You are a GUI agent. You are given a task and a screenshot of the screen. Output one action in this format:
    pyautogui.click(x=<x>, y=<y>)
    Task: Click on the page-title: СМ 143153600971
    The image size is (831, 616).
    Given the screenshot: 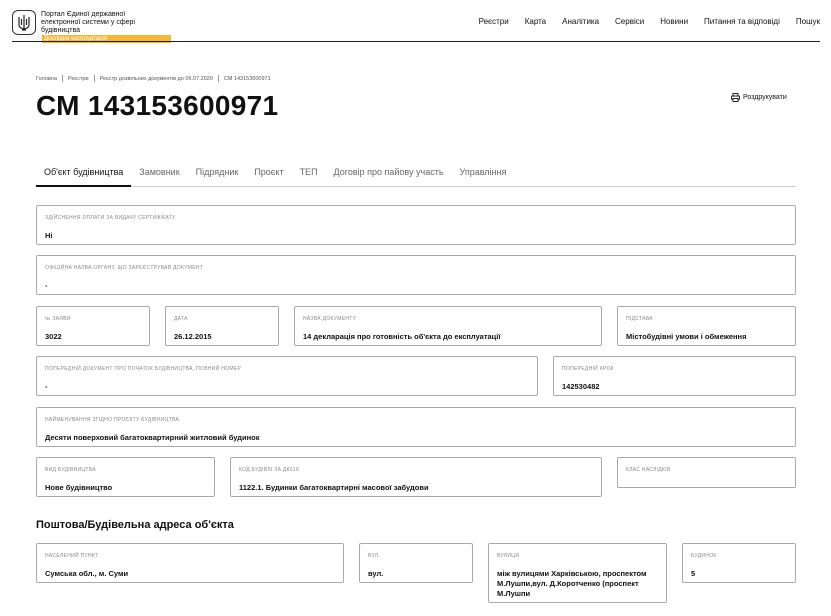 What is the action you would take?
    pyautogui.click(x=157, y=105)
    